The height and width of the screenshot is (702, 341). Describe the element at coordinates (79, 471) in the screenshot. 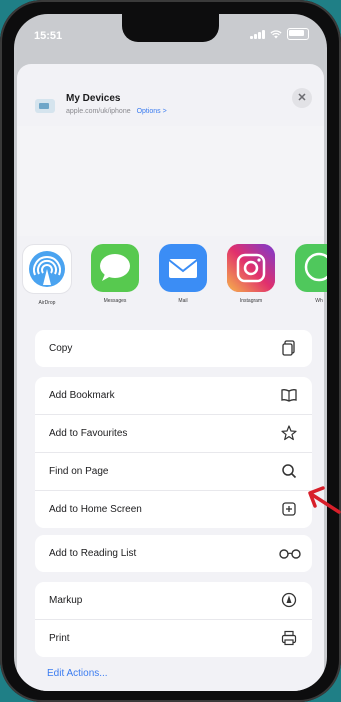

I see `action-label: Find on Page` at that location.